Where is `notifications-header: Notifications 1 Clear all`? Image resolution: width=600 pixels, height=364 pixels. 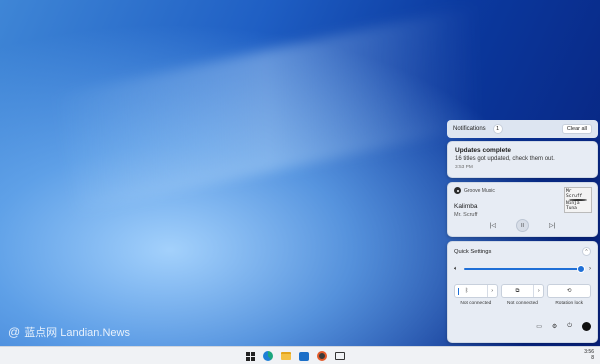 notifications-header: Notifications 1 Clear all is located at coordinates (522, 129).